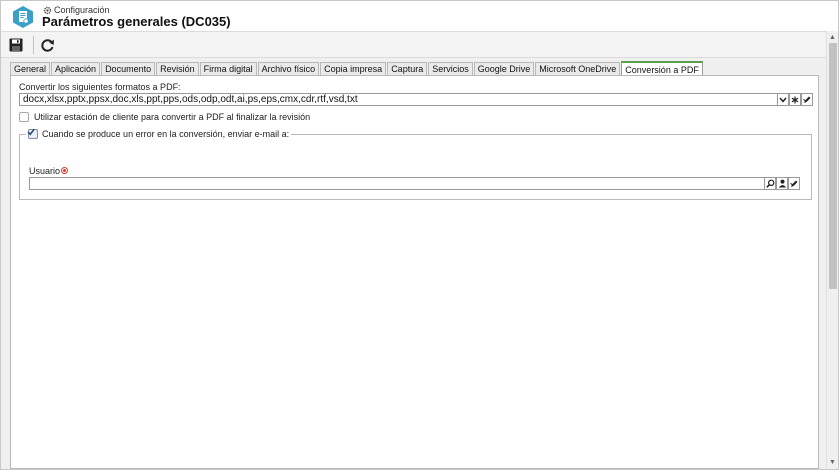 The width and height of the screenshot is (839, 470). I want to click on checkmark-icon, so click(31, 132).